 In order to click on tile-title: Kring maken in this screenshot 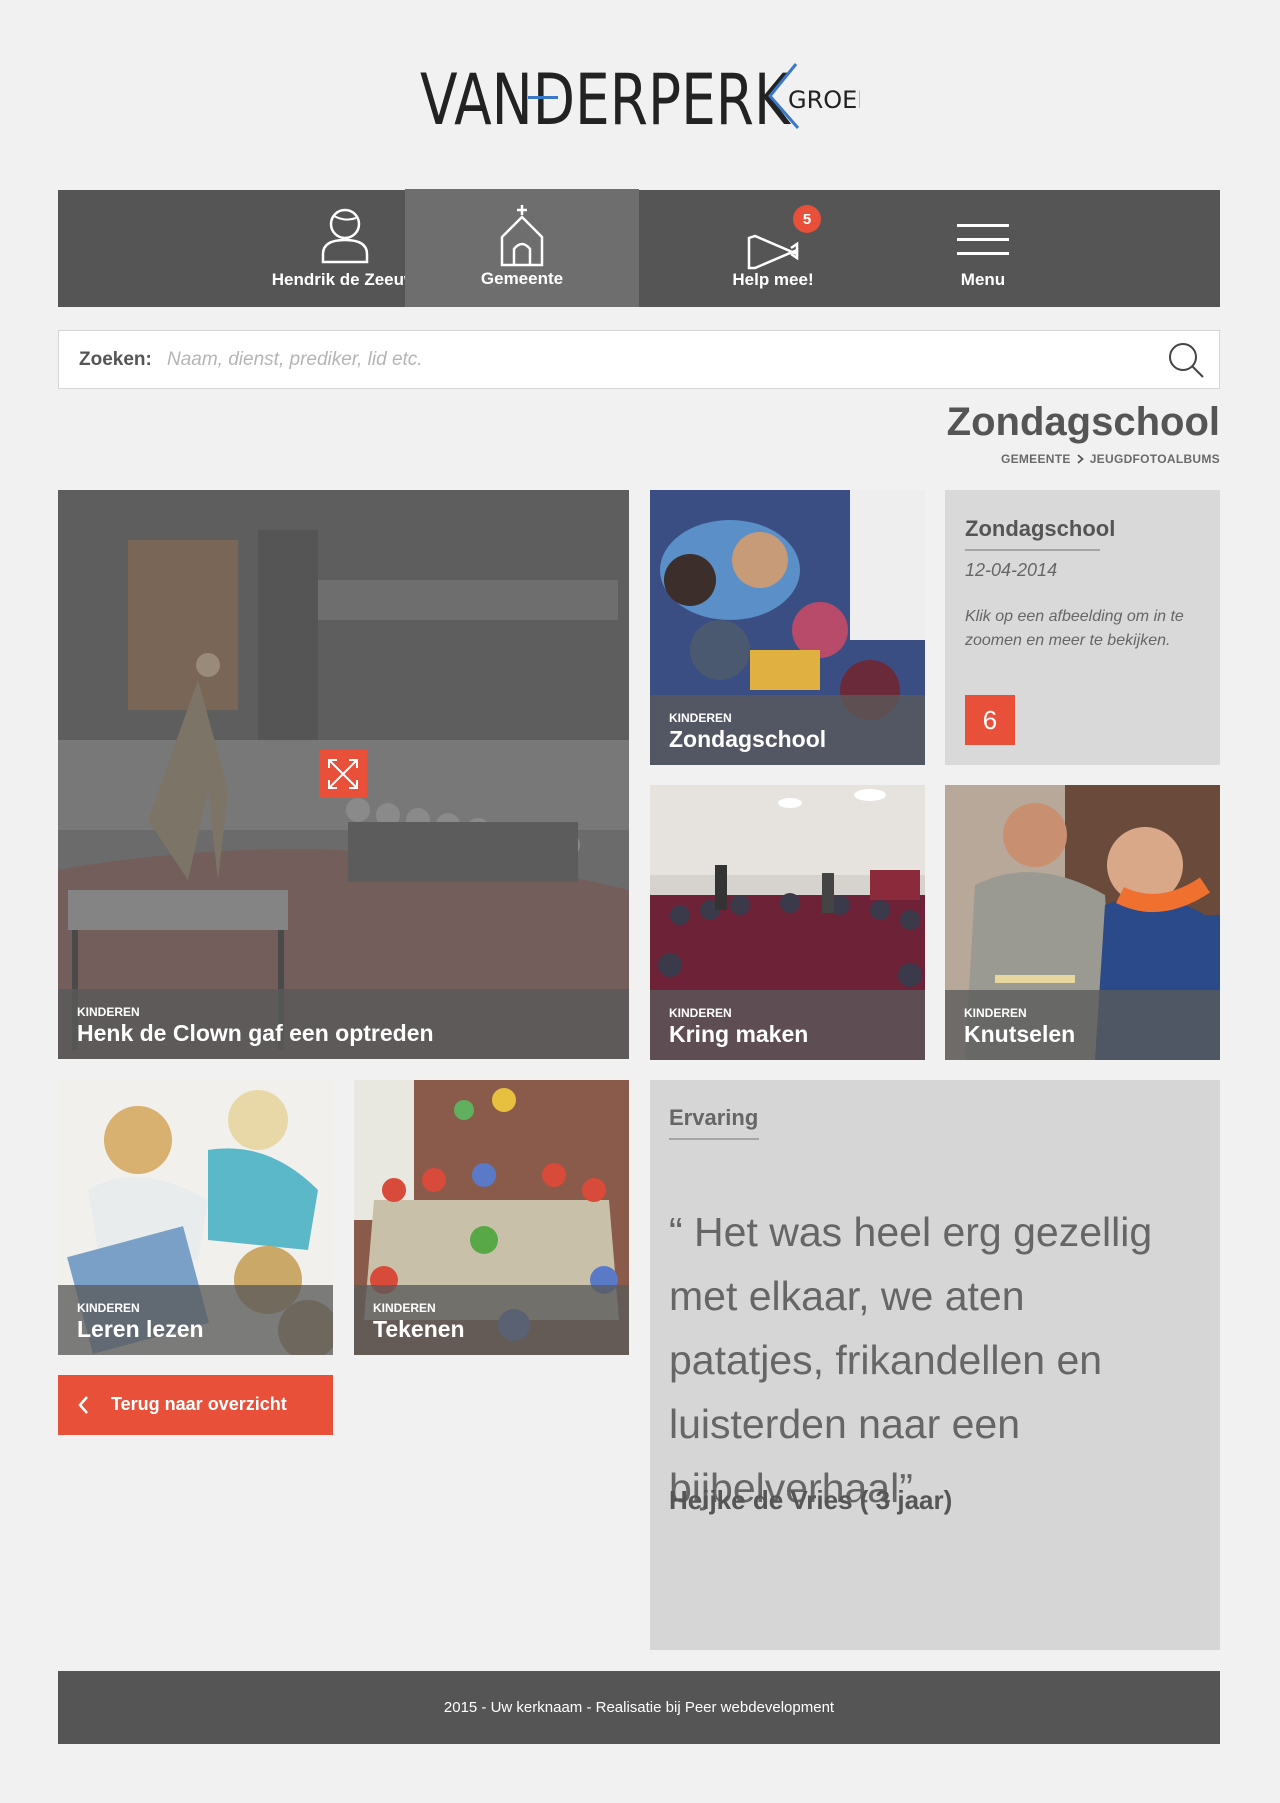, I will do `click(739, 1034)`.